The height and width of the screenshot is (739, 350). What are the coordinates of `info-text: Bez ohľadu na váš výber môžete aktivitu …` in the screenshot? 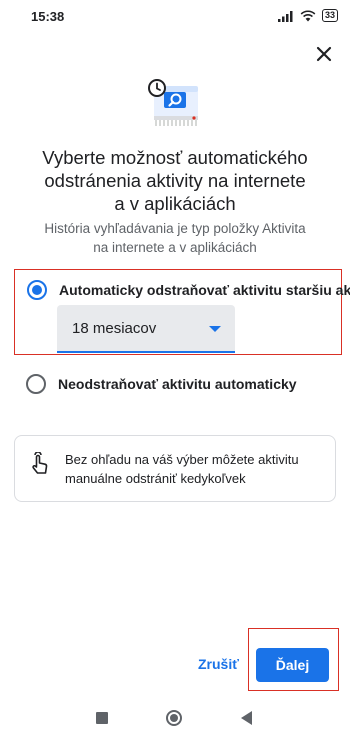 It's located at (196, 469).